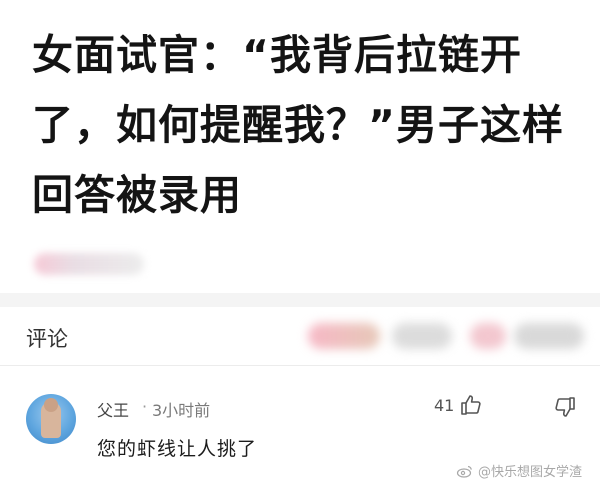  Describe the element at coordinates (51, 405) in the screenshot. I see `avatar-head` at that location.